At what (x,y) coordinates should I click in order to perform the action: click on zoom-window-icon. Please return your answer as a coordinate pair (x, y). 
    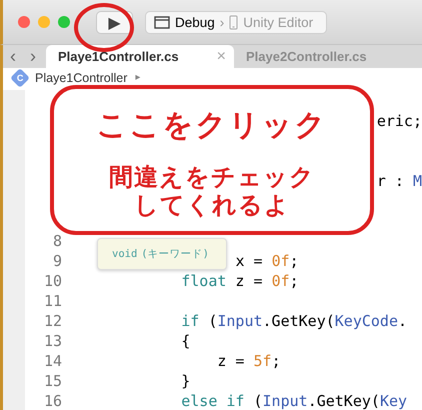
    Looking at the image, I should click on (64, 22).